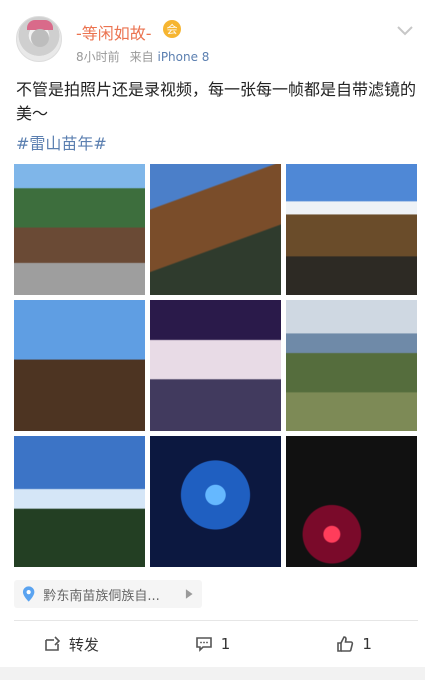  I want to click on action-bar: 转发 1 1, so click(212, 644).